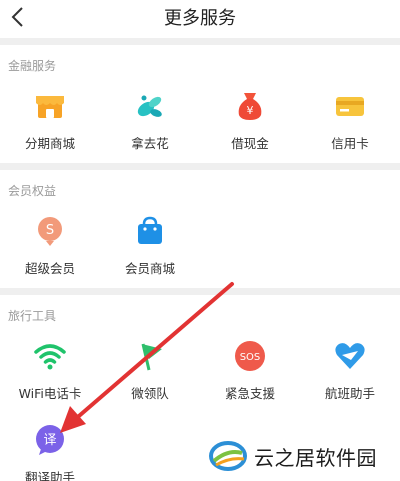 This screenshot has width=400, height=481. I want to click on section-title-travel: 旅行工具, so click(32, 316).